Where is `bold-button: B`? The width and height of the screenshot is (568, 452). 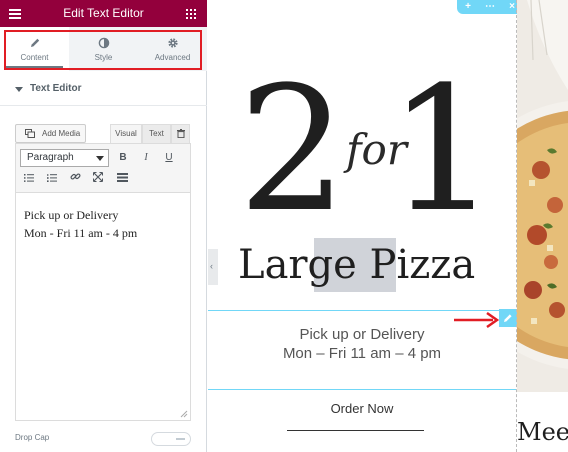
bold-button: B is located at coordinates (123, 158).